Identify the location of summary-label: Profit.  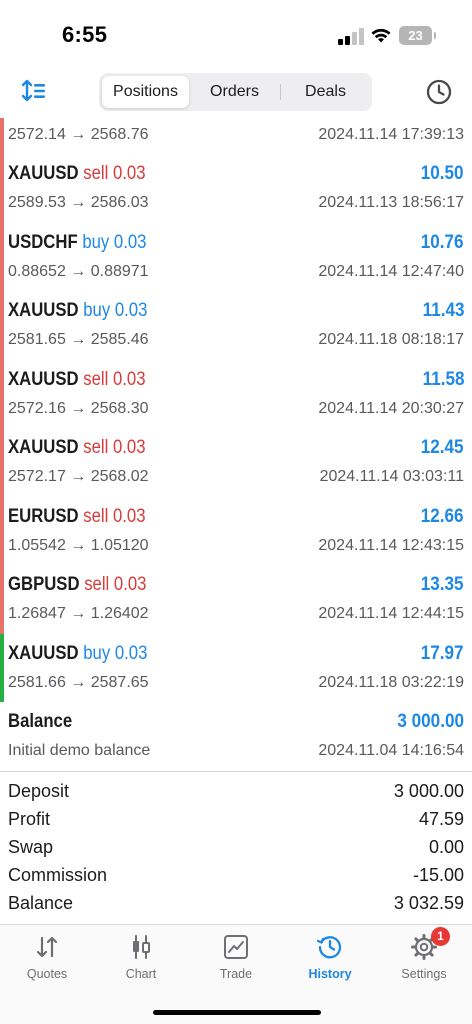
(29, 819).